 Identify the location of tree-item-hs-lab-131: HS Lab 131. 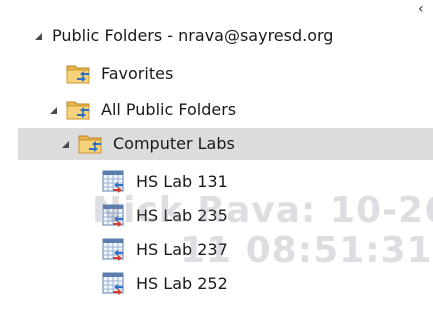
(216, 182).